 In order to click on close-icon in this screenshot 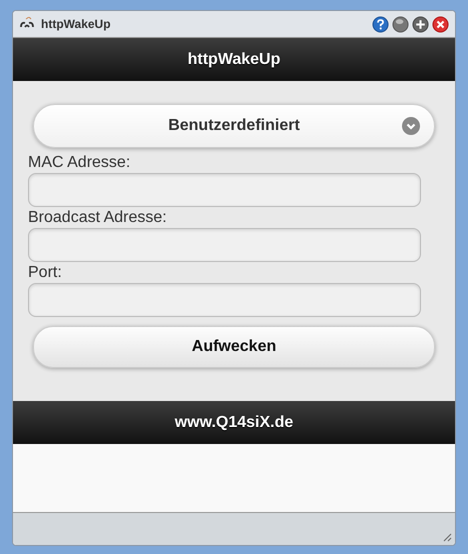, I will do `click(440, 24)`.